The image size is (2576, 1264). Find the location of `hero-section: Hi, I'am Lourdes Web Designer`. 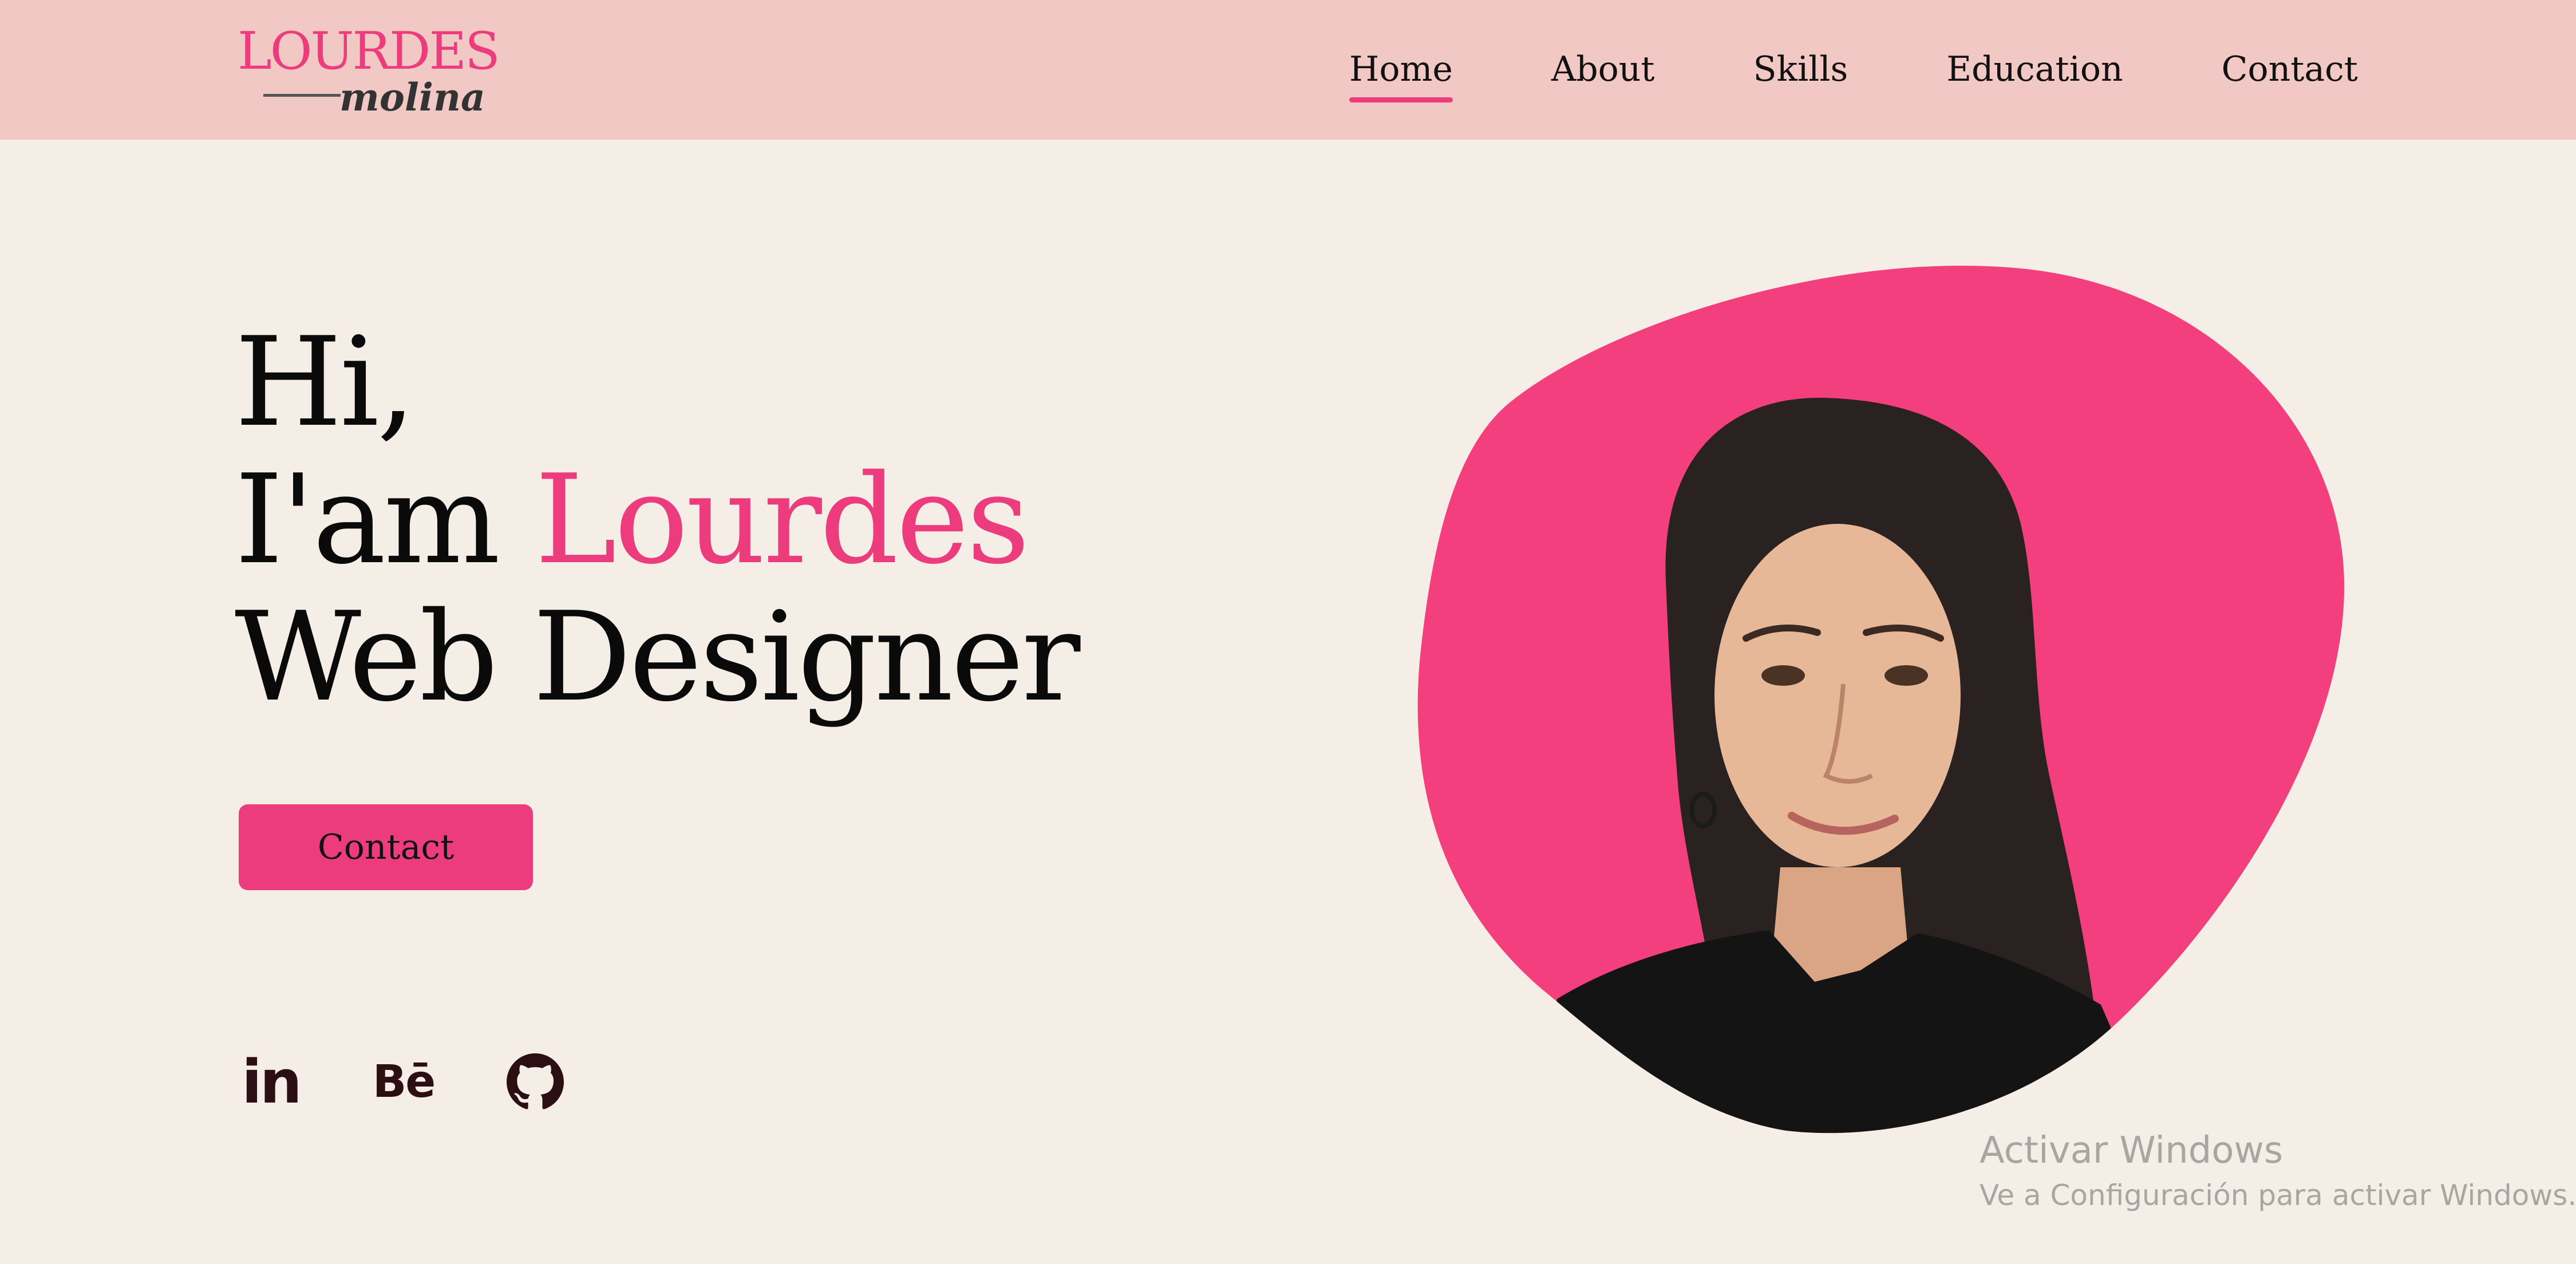

hero-section: Hi, I'am Lourdes Web Designer is located at coordinates (778, 520).